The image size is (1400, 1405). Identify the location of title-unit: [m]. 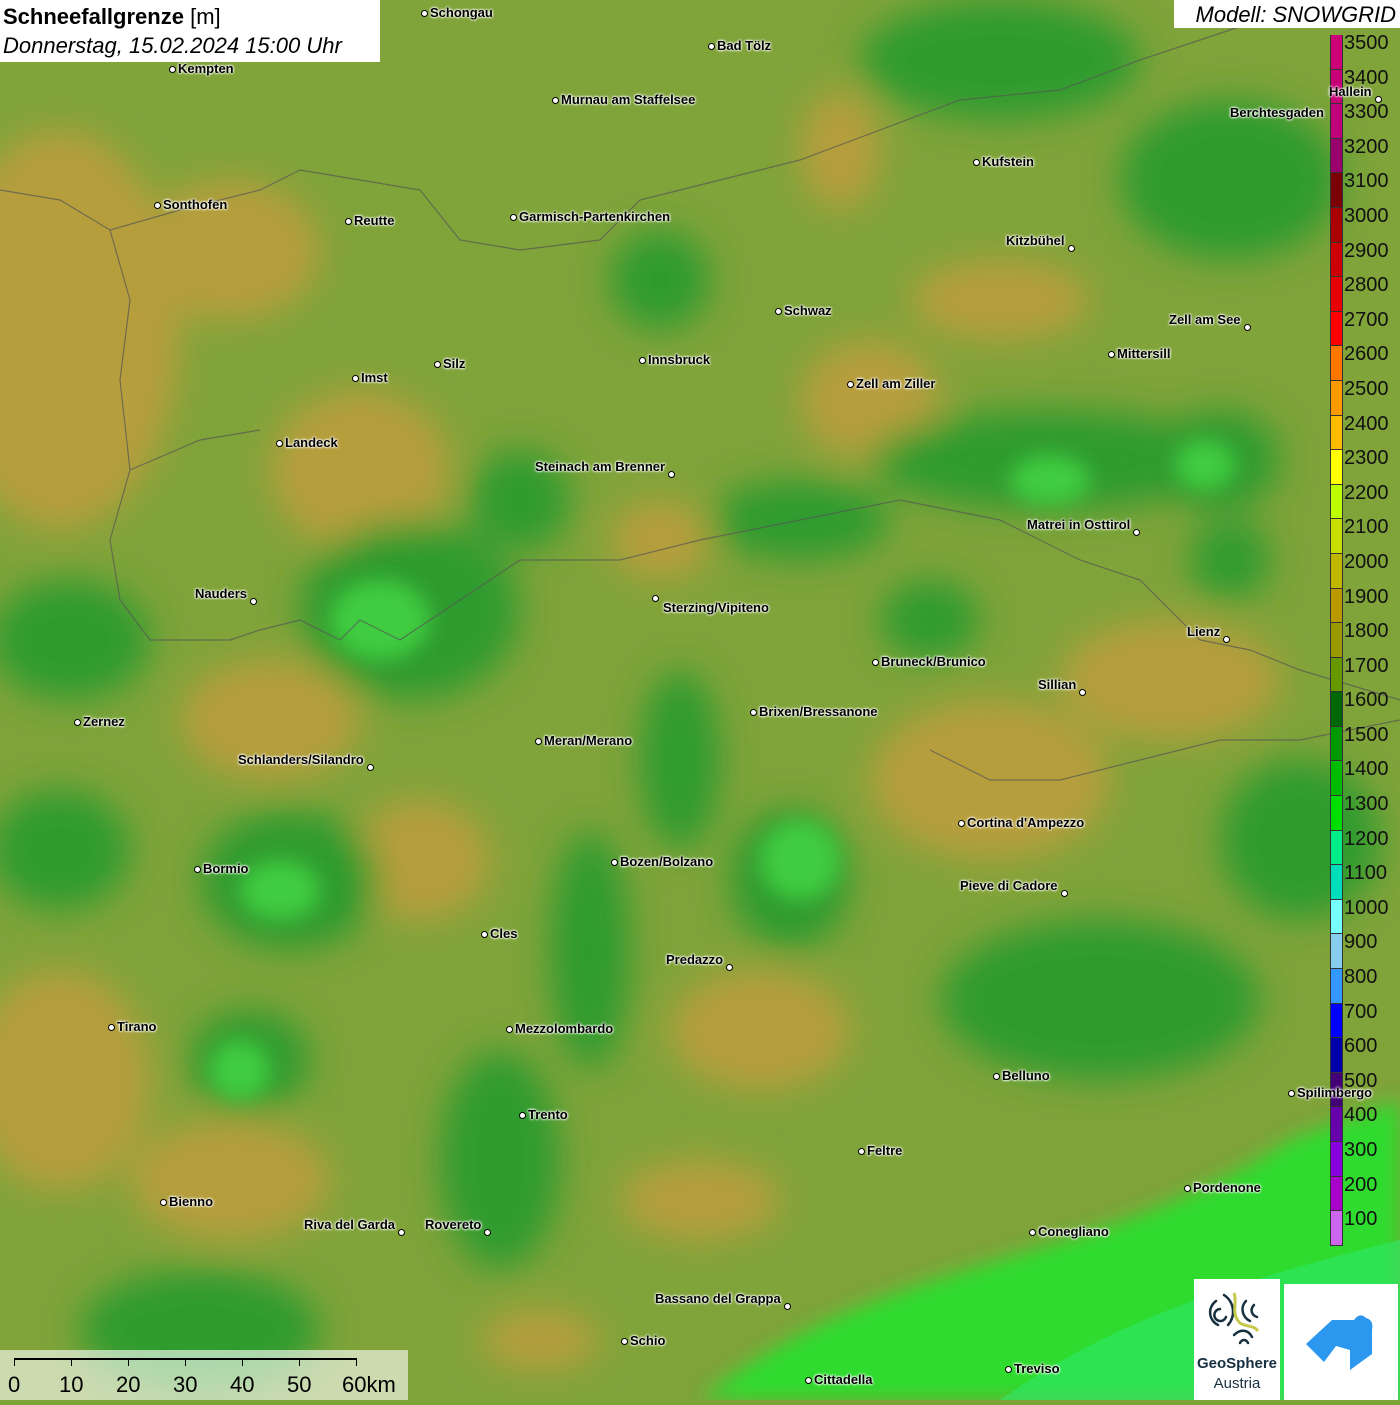
(205, 16).